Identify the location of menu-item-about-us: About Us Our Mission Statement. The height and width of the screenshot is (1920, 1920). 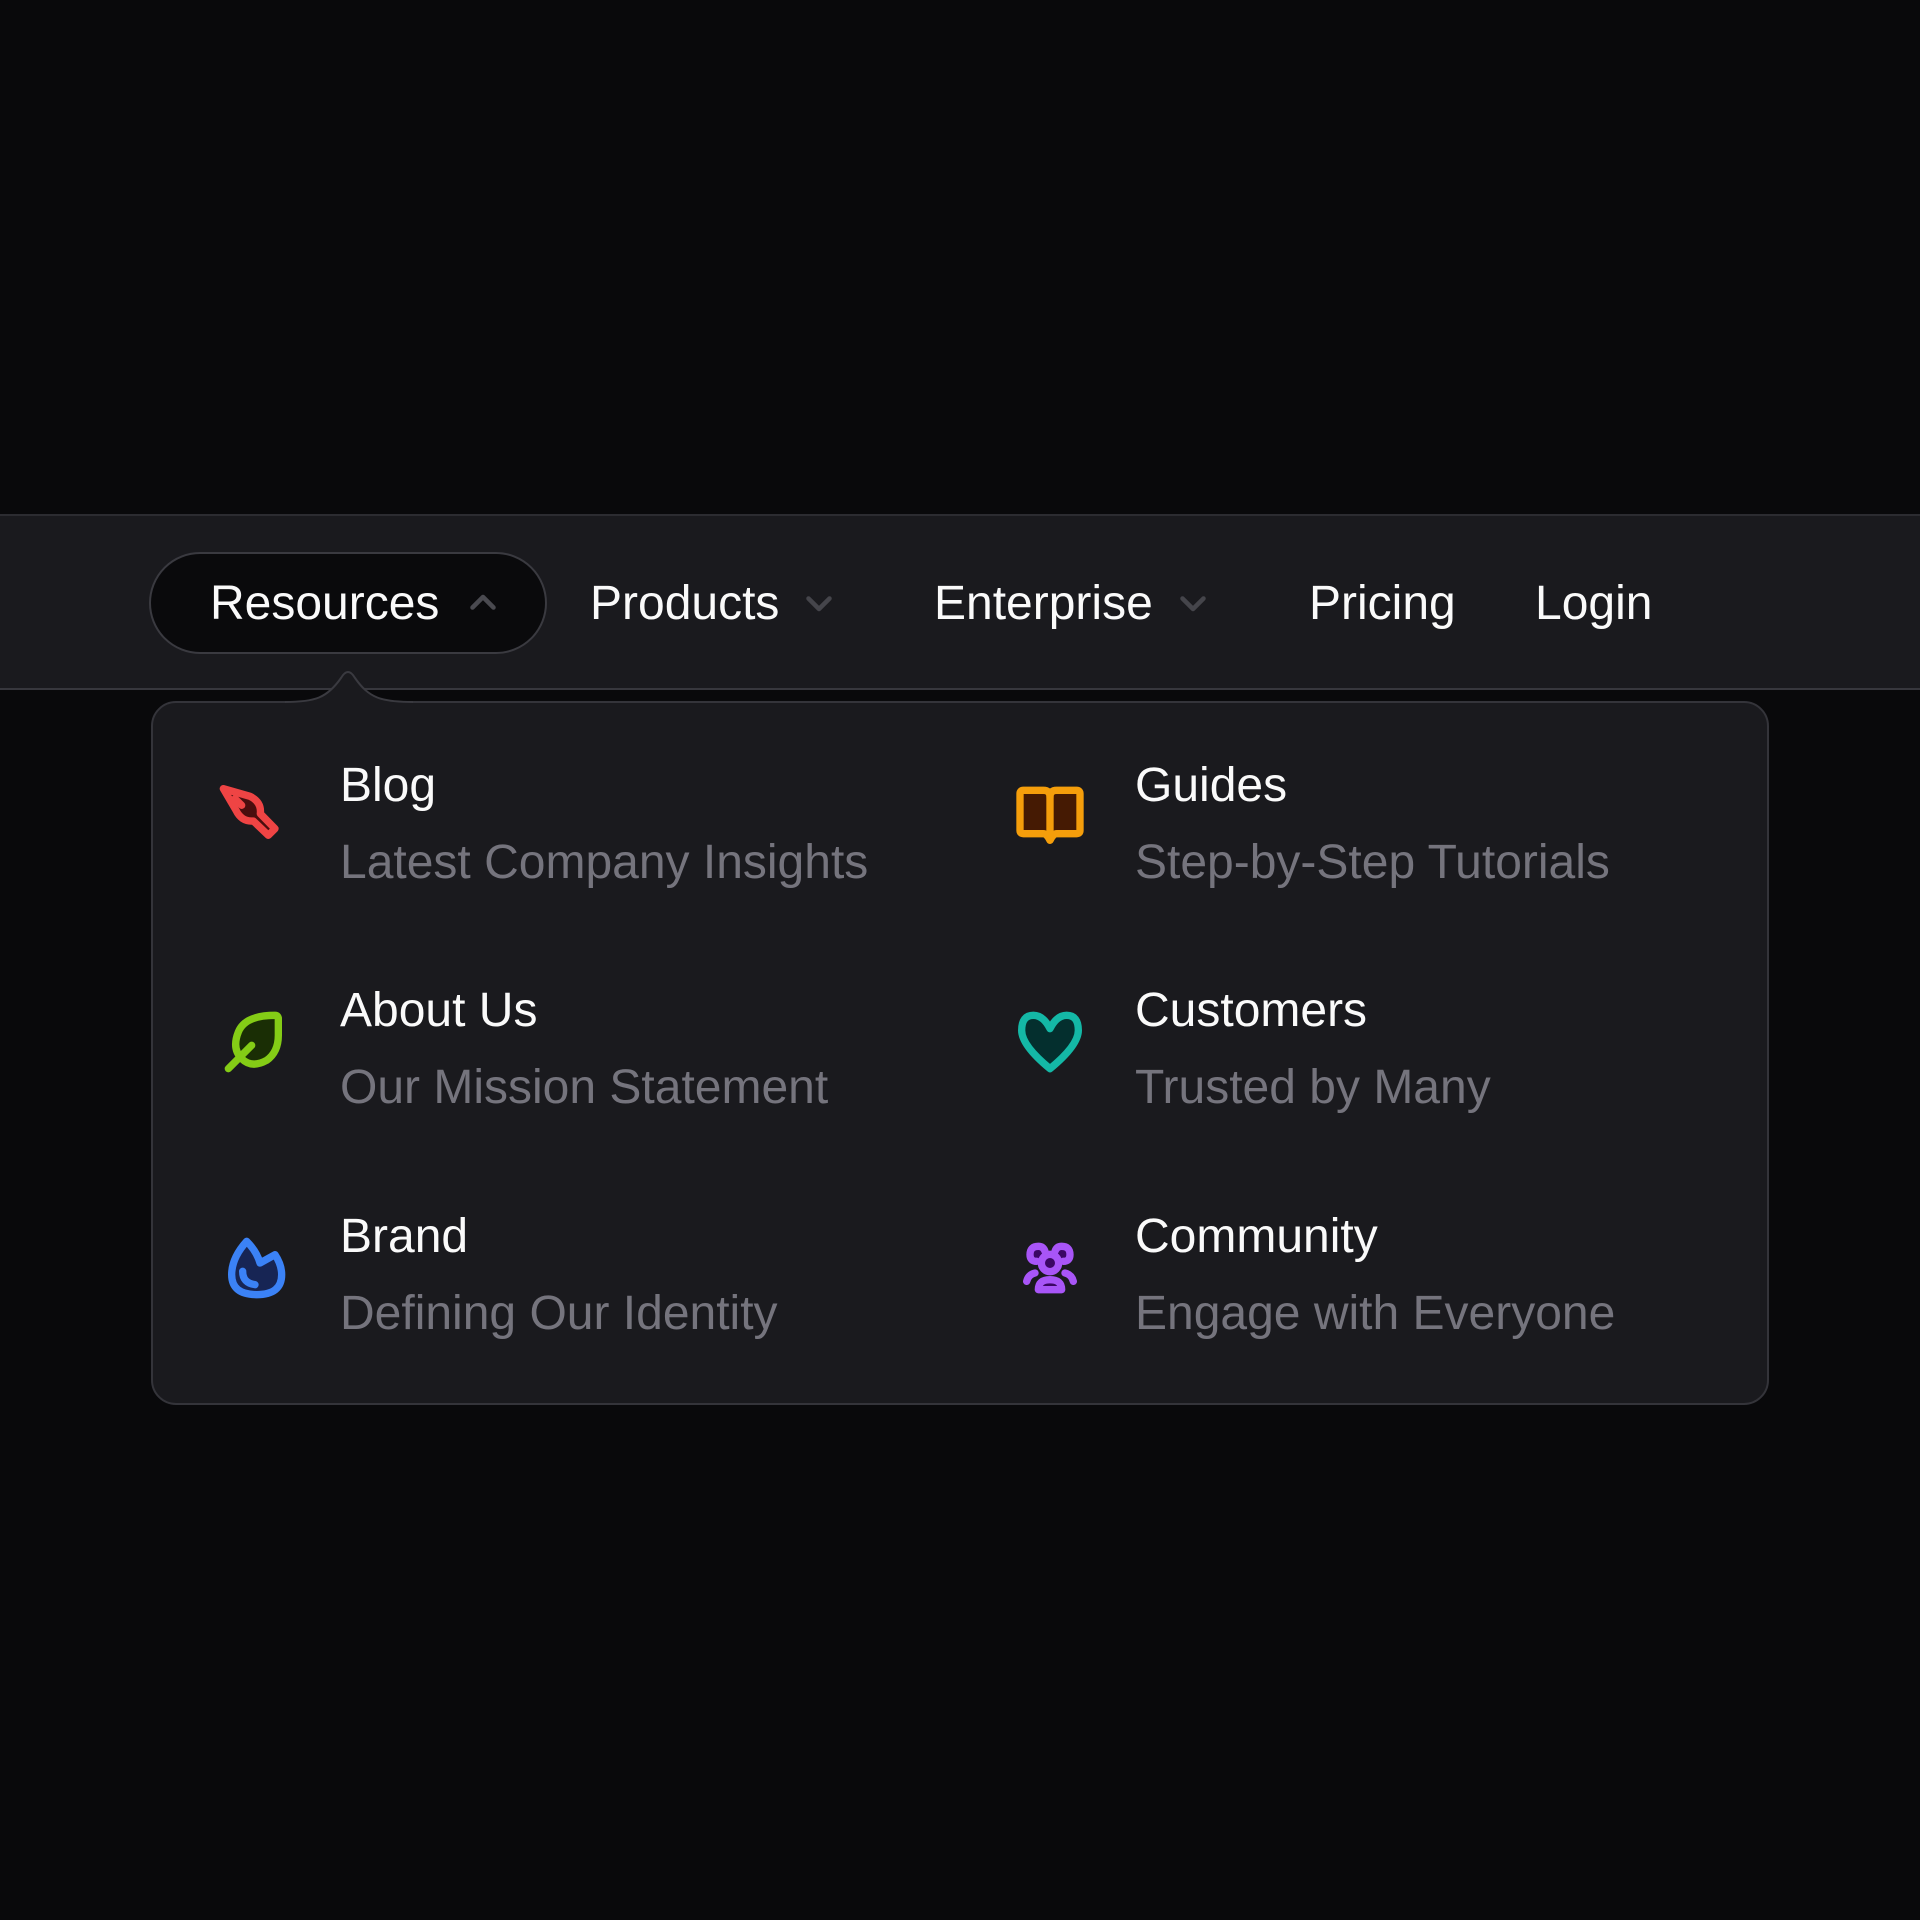
(595, 1071).